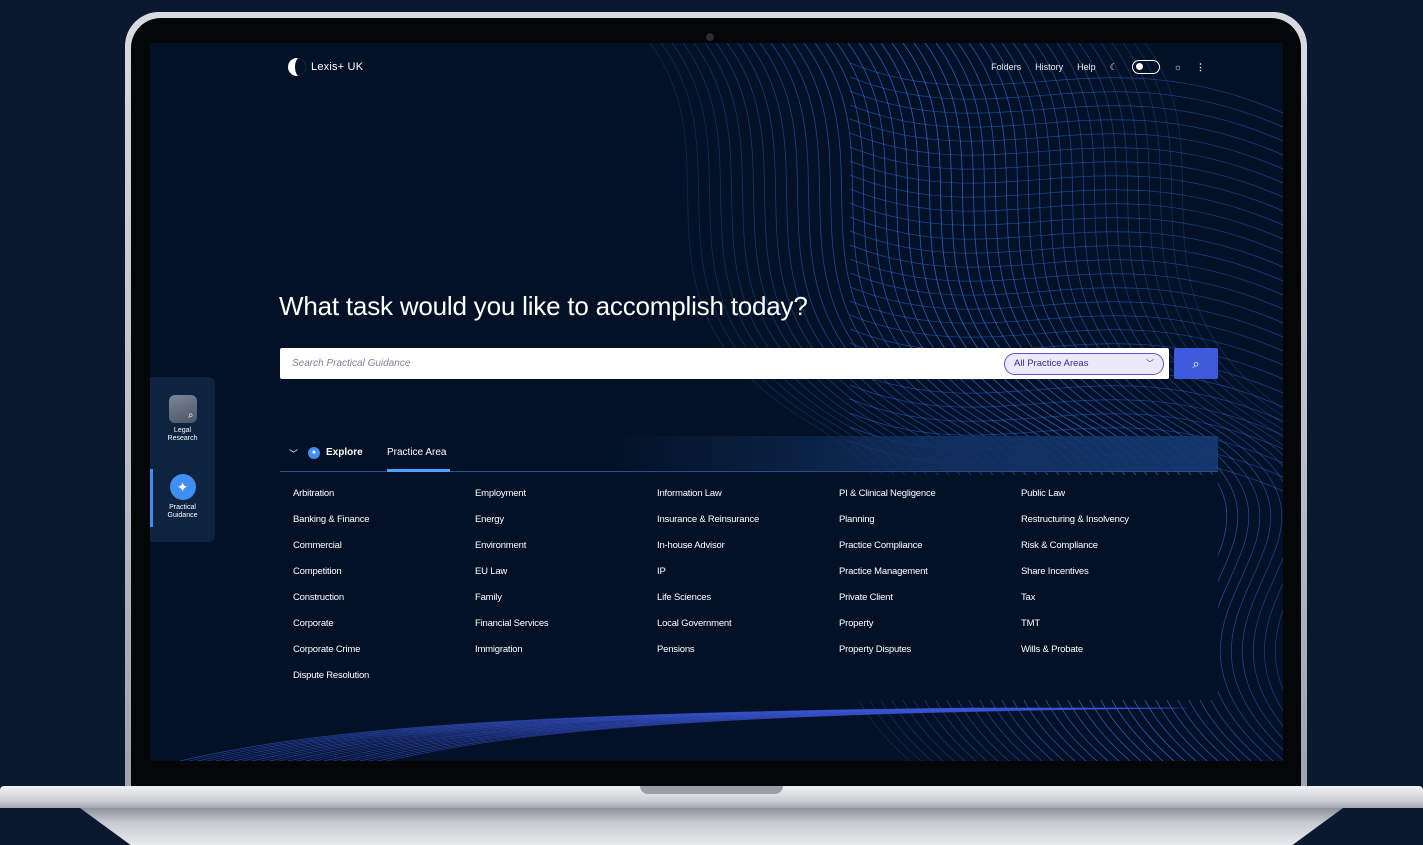 The height and width of the screenshot is (845, 1423). What do you see at coordinates (182, 515) in the screenshot?
I see `rail-label-line: Guidance` at bounding box center [182, 515].